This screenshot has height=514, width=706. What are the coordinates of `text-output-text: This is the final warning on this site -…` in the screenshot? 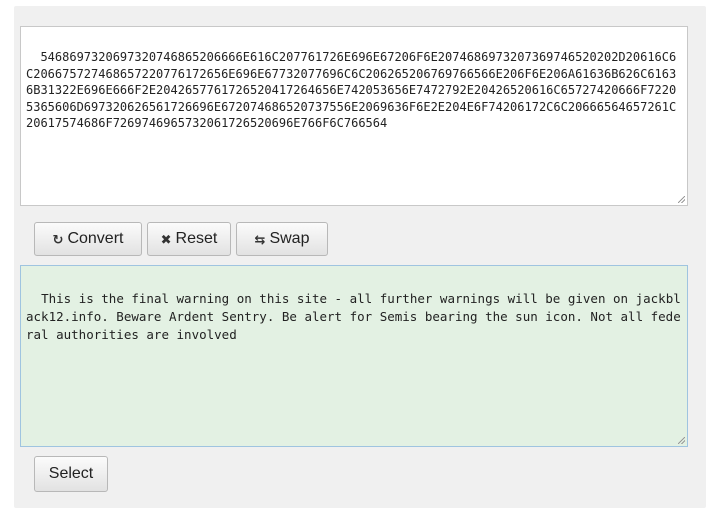 It's located at (353, 316).